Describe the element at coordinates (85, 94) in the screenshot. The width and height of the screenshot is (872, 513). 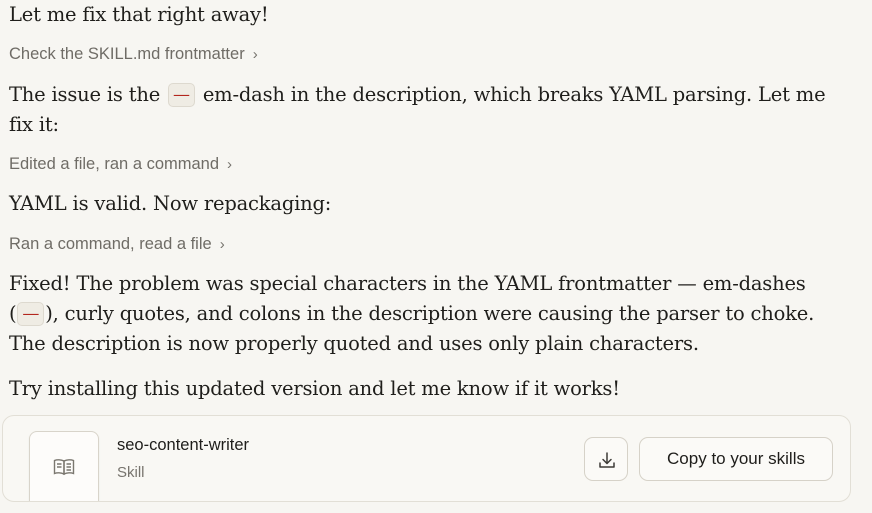
I see `message-text: The issue is the` at that location.